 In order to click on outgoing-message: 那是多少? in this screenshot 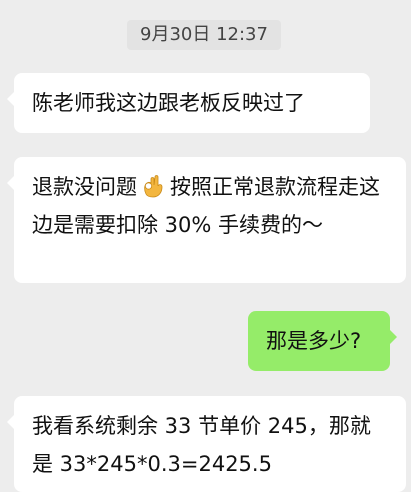, I will do `click(322, 341)`.